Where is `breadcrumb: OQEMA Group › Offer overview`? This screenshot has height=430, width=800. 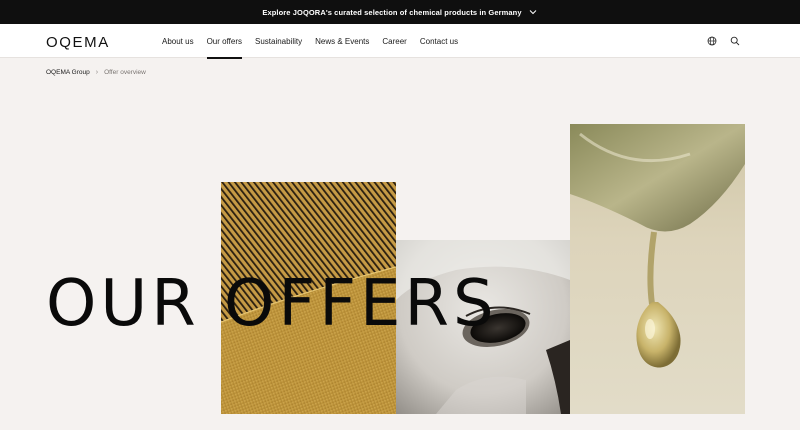 breadcrumb: OQEMA Group › Offer overview is located at coordinates (96, 72).